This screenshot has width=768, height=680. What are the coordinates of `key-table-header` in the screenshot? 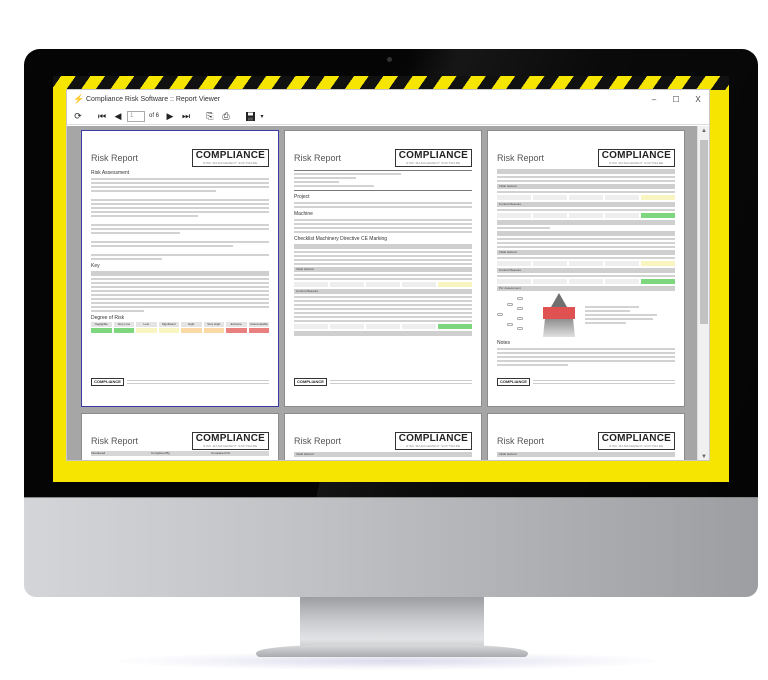 It's located at (180, 273).